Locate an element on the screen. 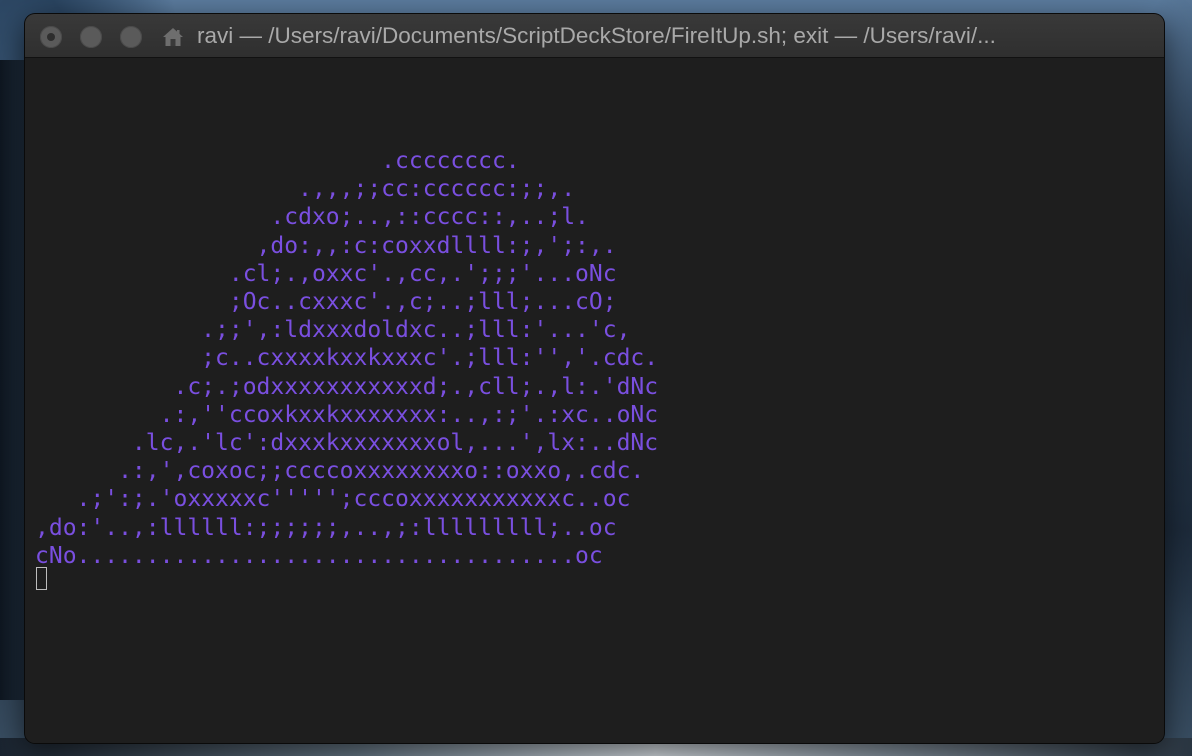 Image resolution: width=1192 pixels, height=756 pixels. close-button is located at coordinates (51, 37).